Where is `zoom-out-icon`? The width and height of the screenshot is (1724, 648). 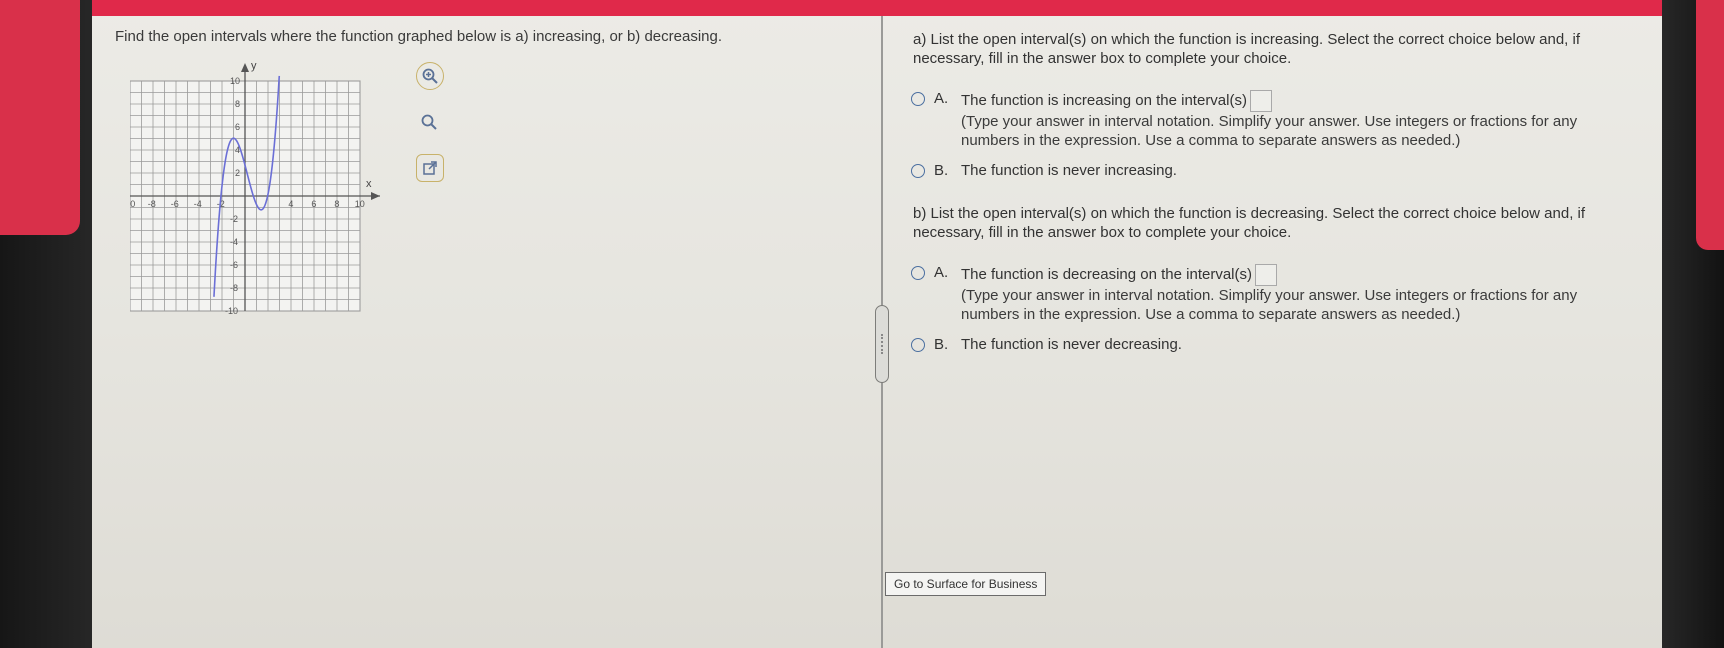
zoom-out-icon is located at coordinates (429, 122).